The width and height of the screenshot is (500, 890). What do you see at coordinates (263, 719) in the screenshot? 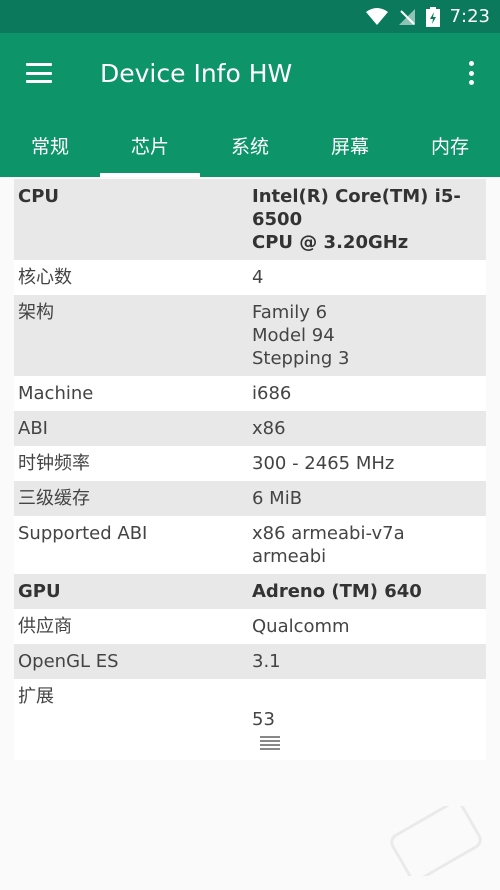
I see `extensions-count: 53` at bounding box center [263, 719].